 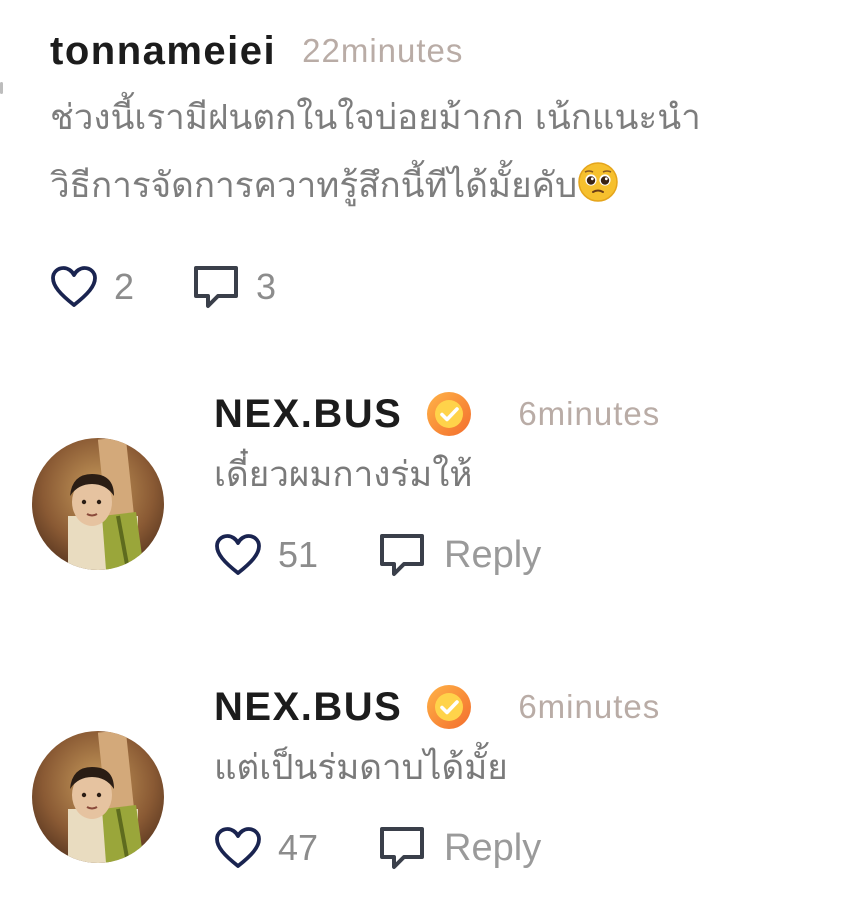 I want to click on like-button: 2, so click(x=92, y=287).